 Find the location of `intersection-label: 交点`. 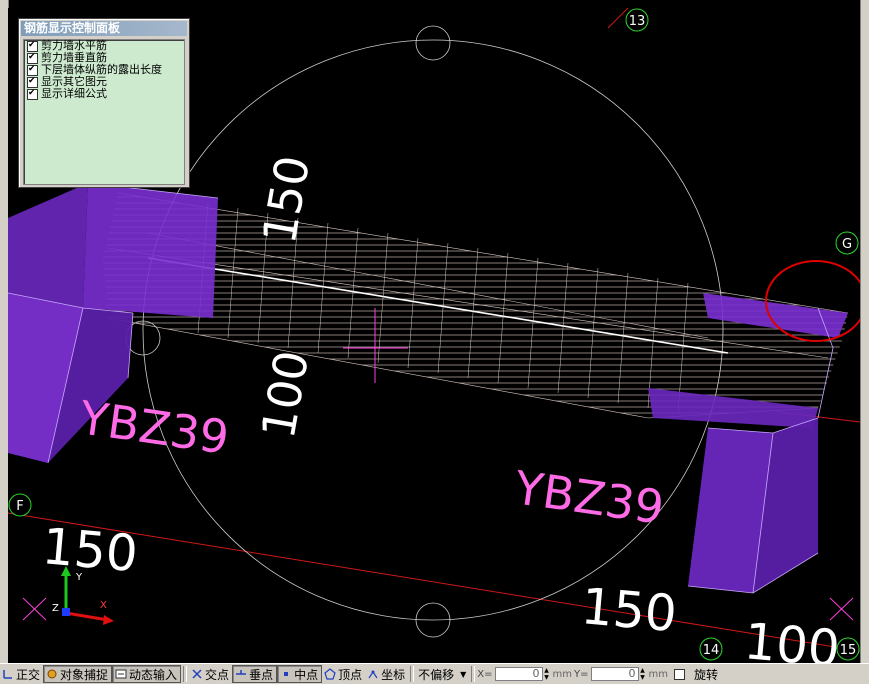

intersection-label: 交点 is located at coordinates (217, 674).